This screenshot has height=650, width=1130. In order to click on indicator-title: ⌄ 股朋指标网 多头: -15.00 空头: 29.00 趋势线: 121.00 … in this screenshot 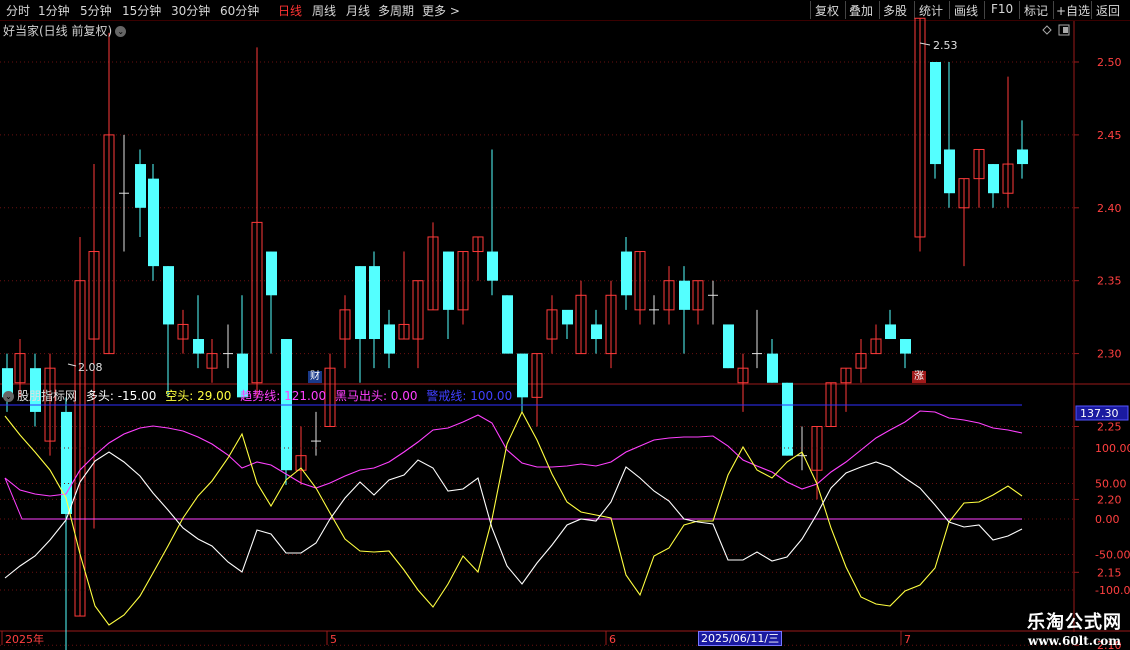, I will do `click(260, 395)`.